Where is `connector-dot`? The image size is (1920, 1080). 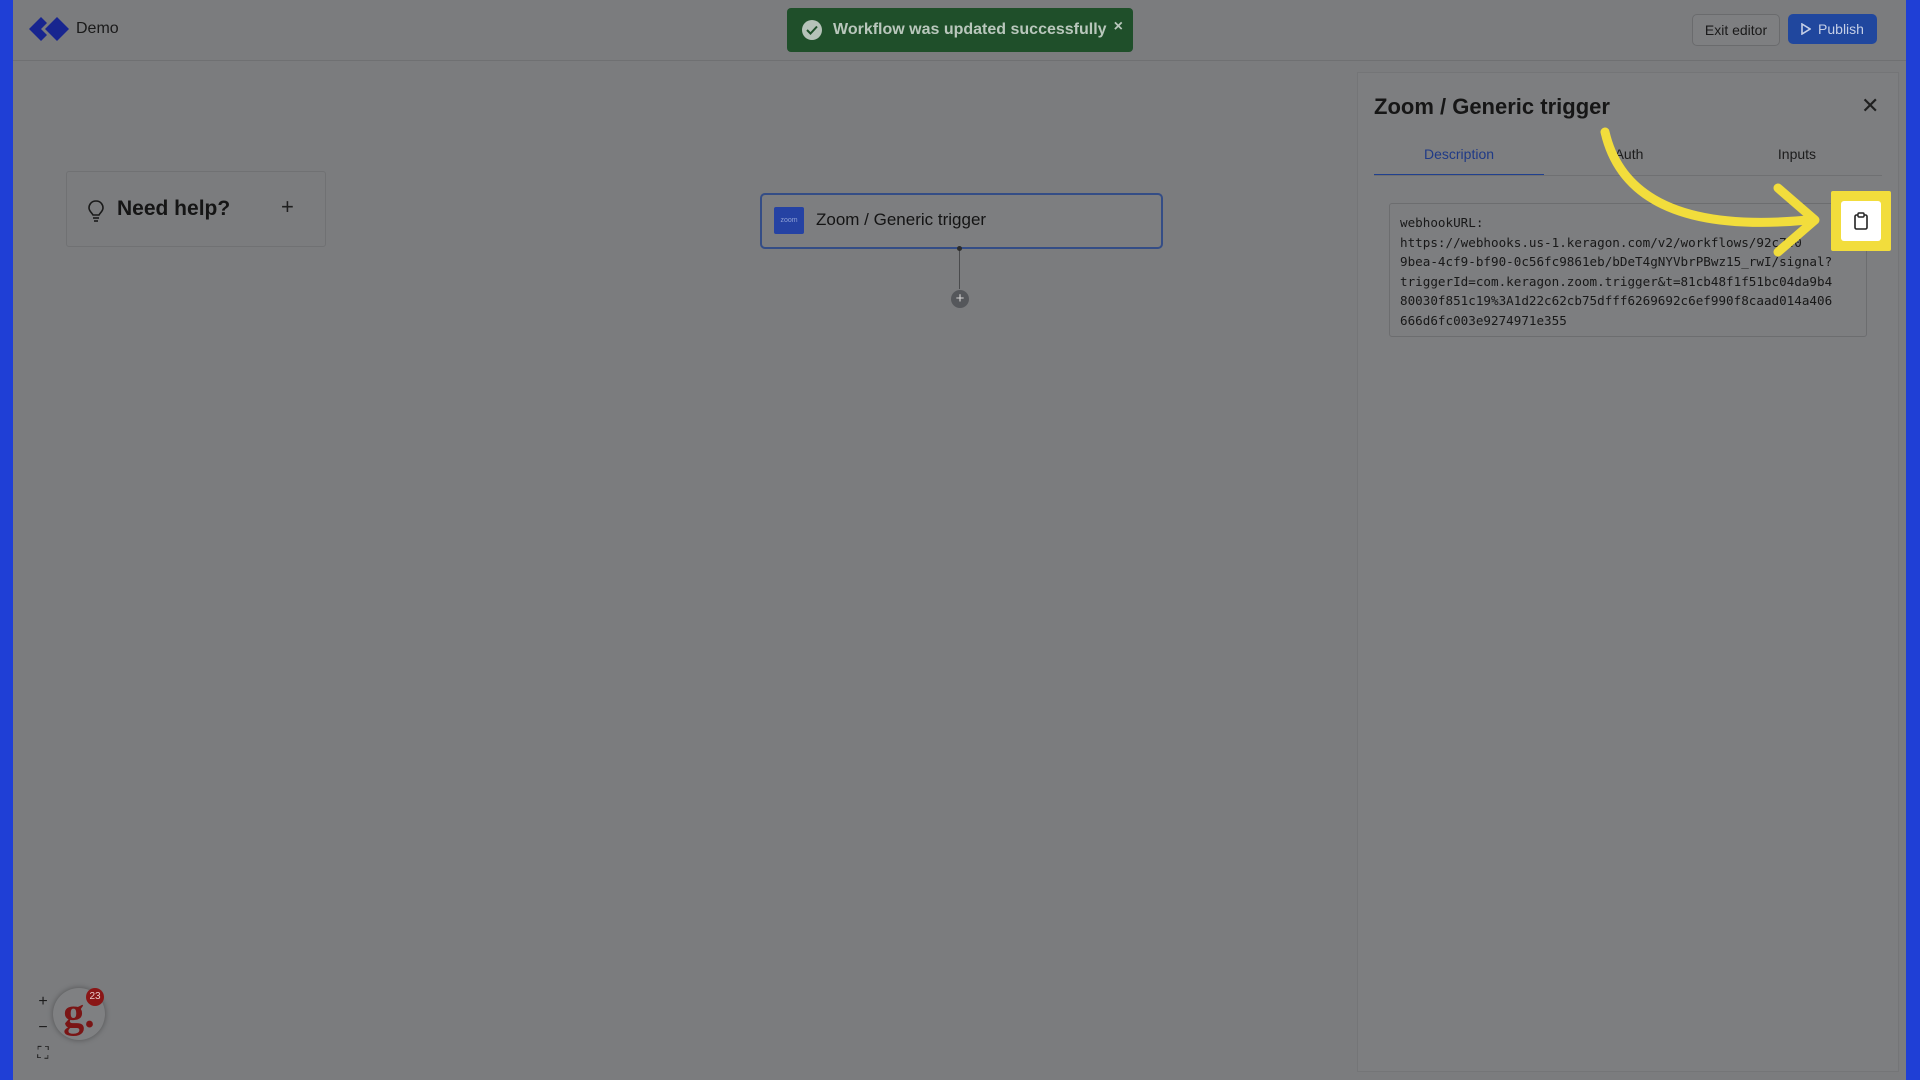
connector-dot is located at coordinates (959, 248).